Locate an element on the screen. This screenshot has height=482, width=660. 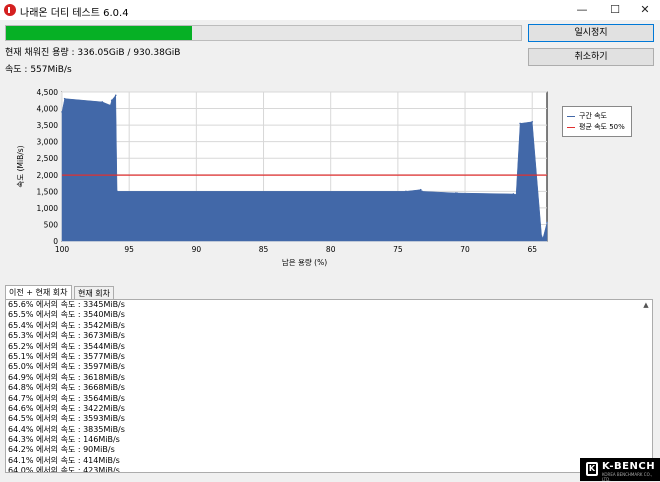
legend-swatch-interval-speed is located at coordinates (571, 116).